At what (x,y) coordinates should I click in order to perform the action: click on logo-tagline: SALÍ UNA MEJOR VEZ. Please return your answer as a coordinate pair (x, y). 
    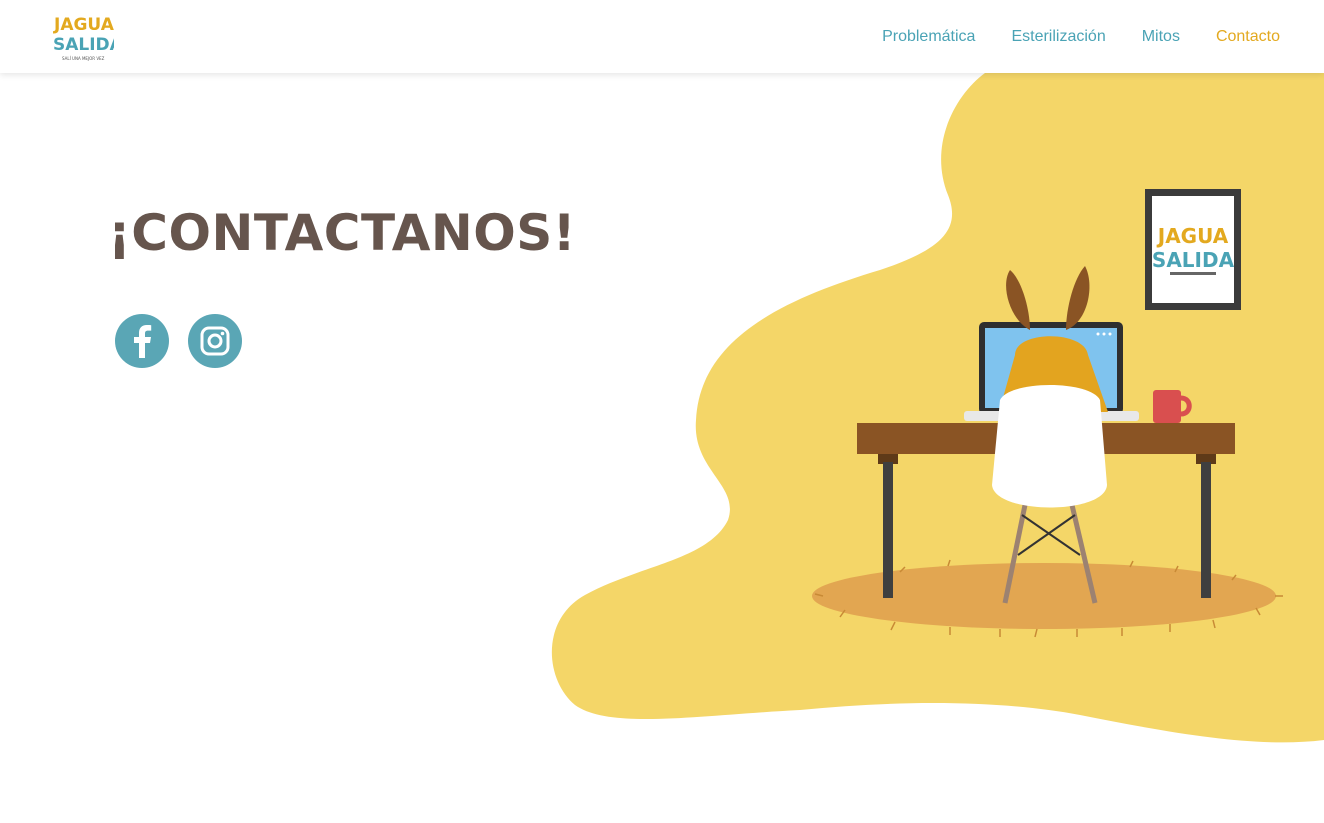
    Looking at the image, I should click on (83, 58).